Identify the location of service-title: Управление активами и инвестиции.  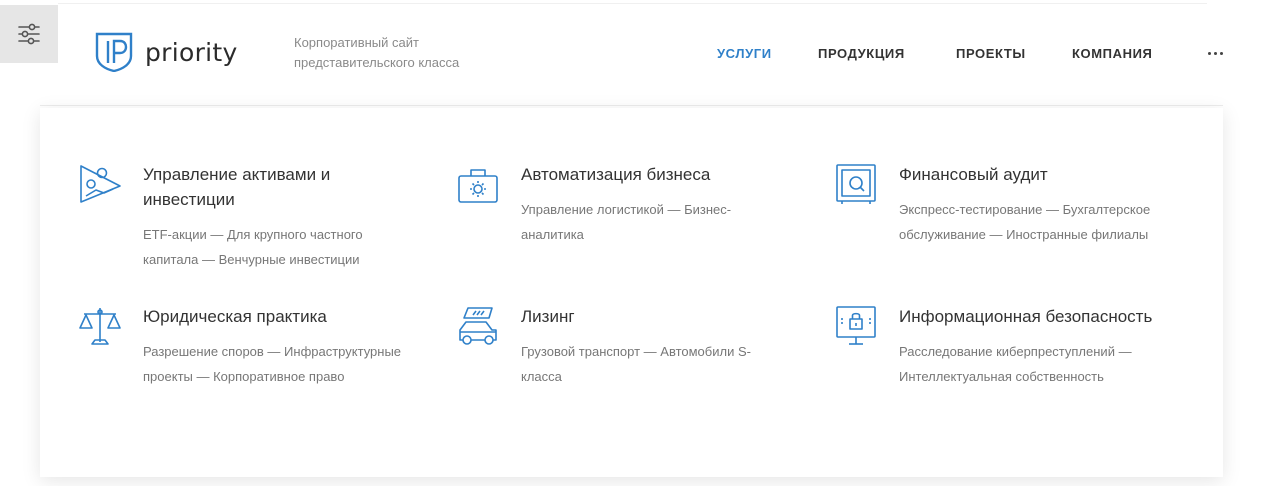
(237, 187).